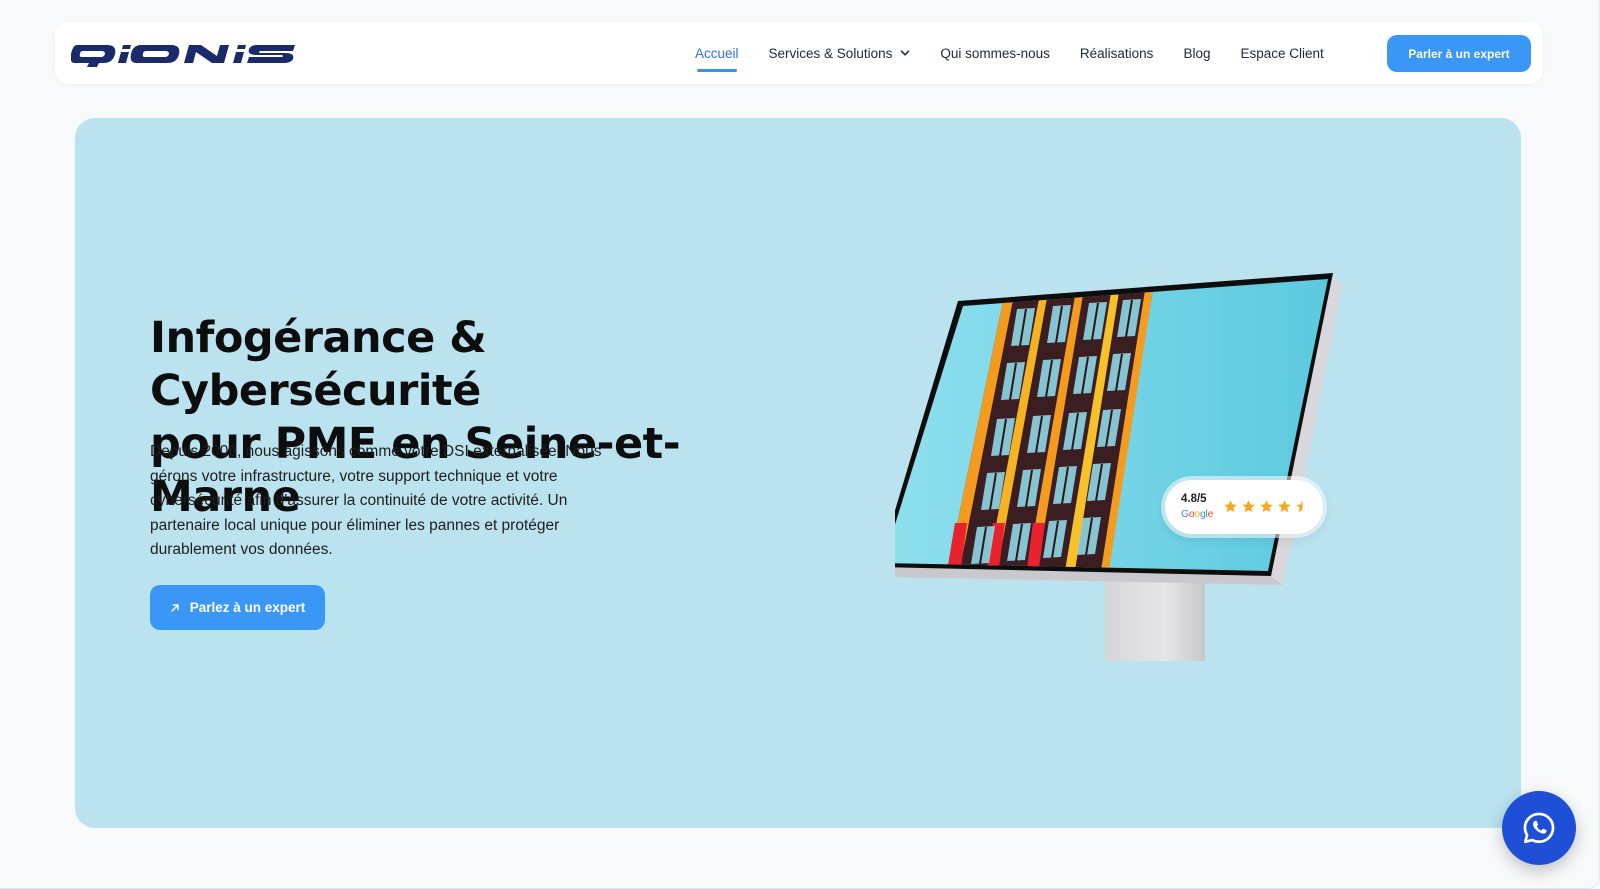 The width and height of the screenshot is (1600, 889). I want to click on nav-item-label: Espace Client, so click(1282, 53).